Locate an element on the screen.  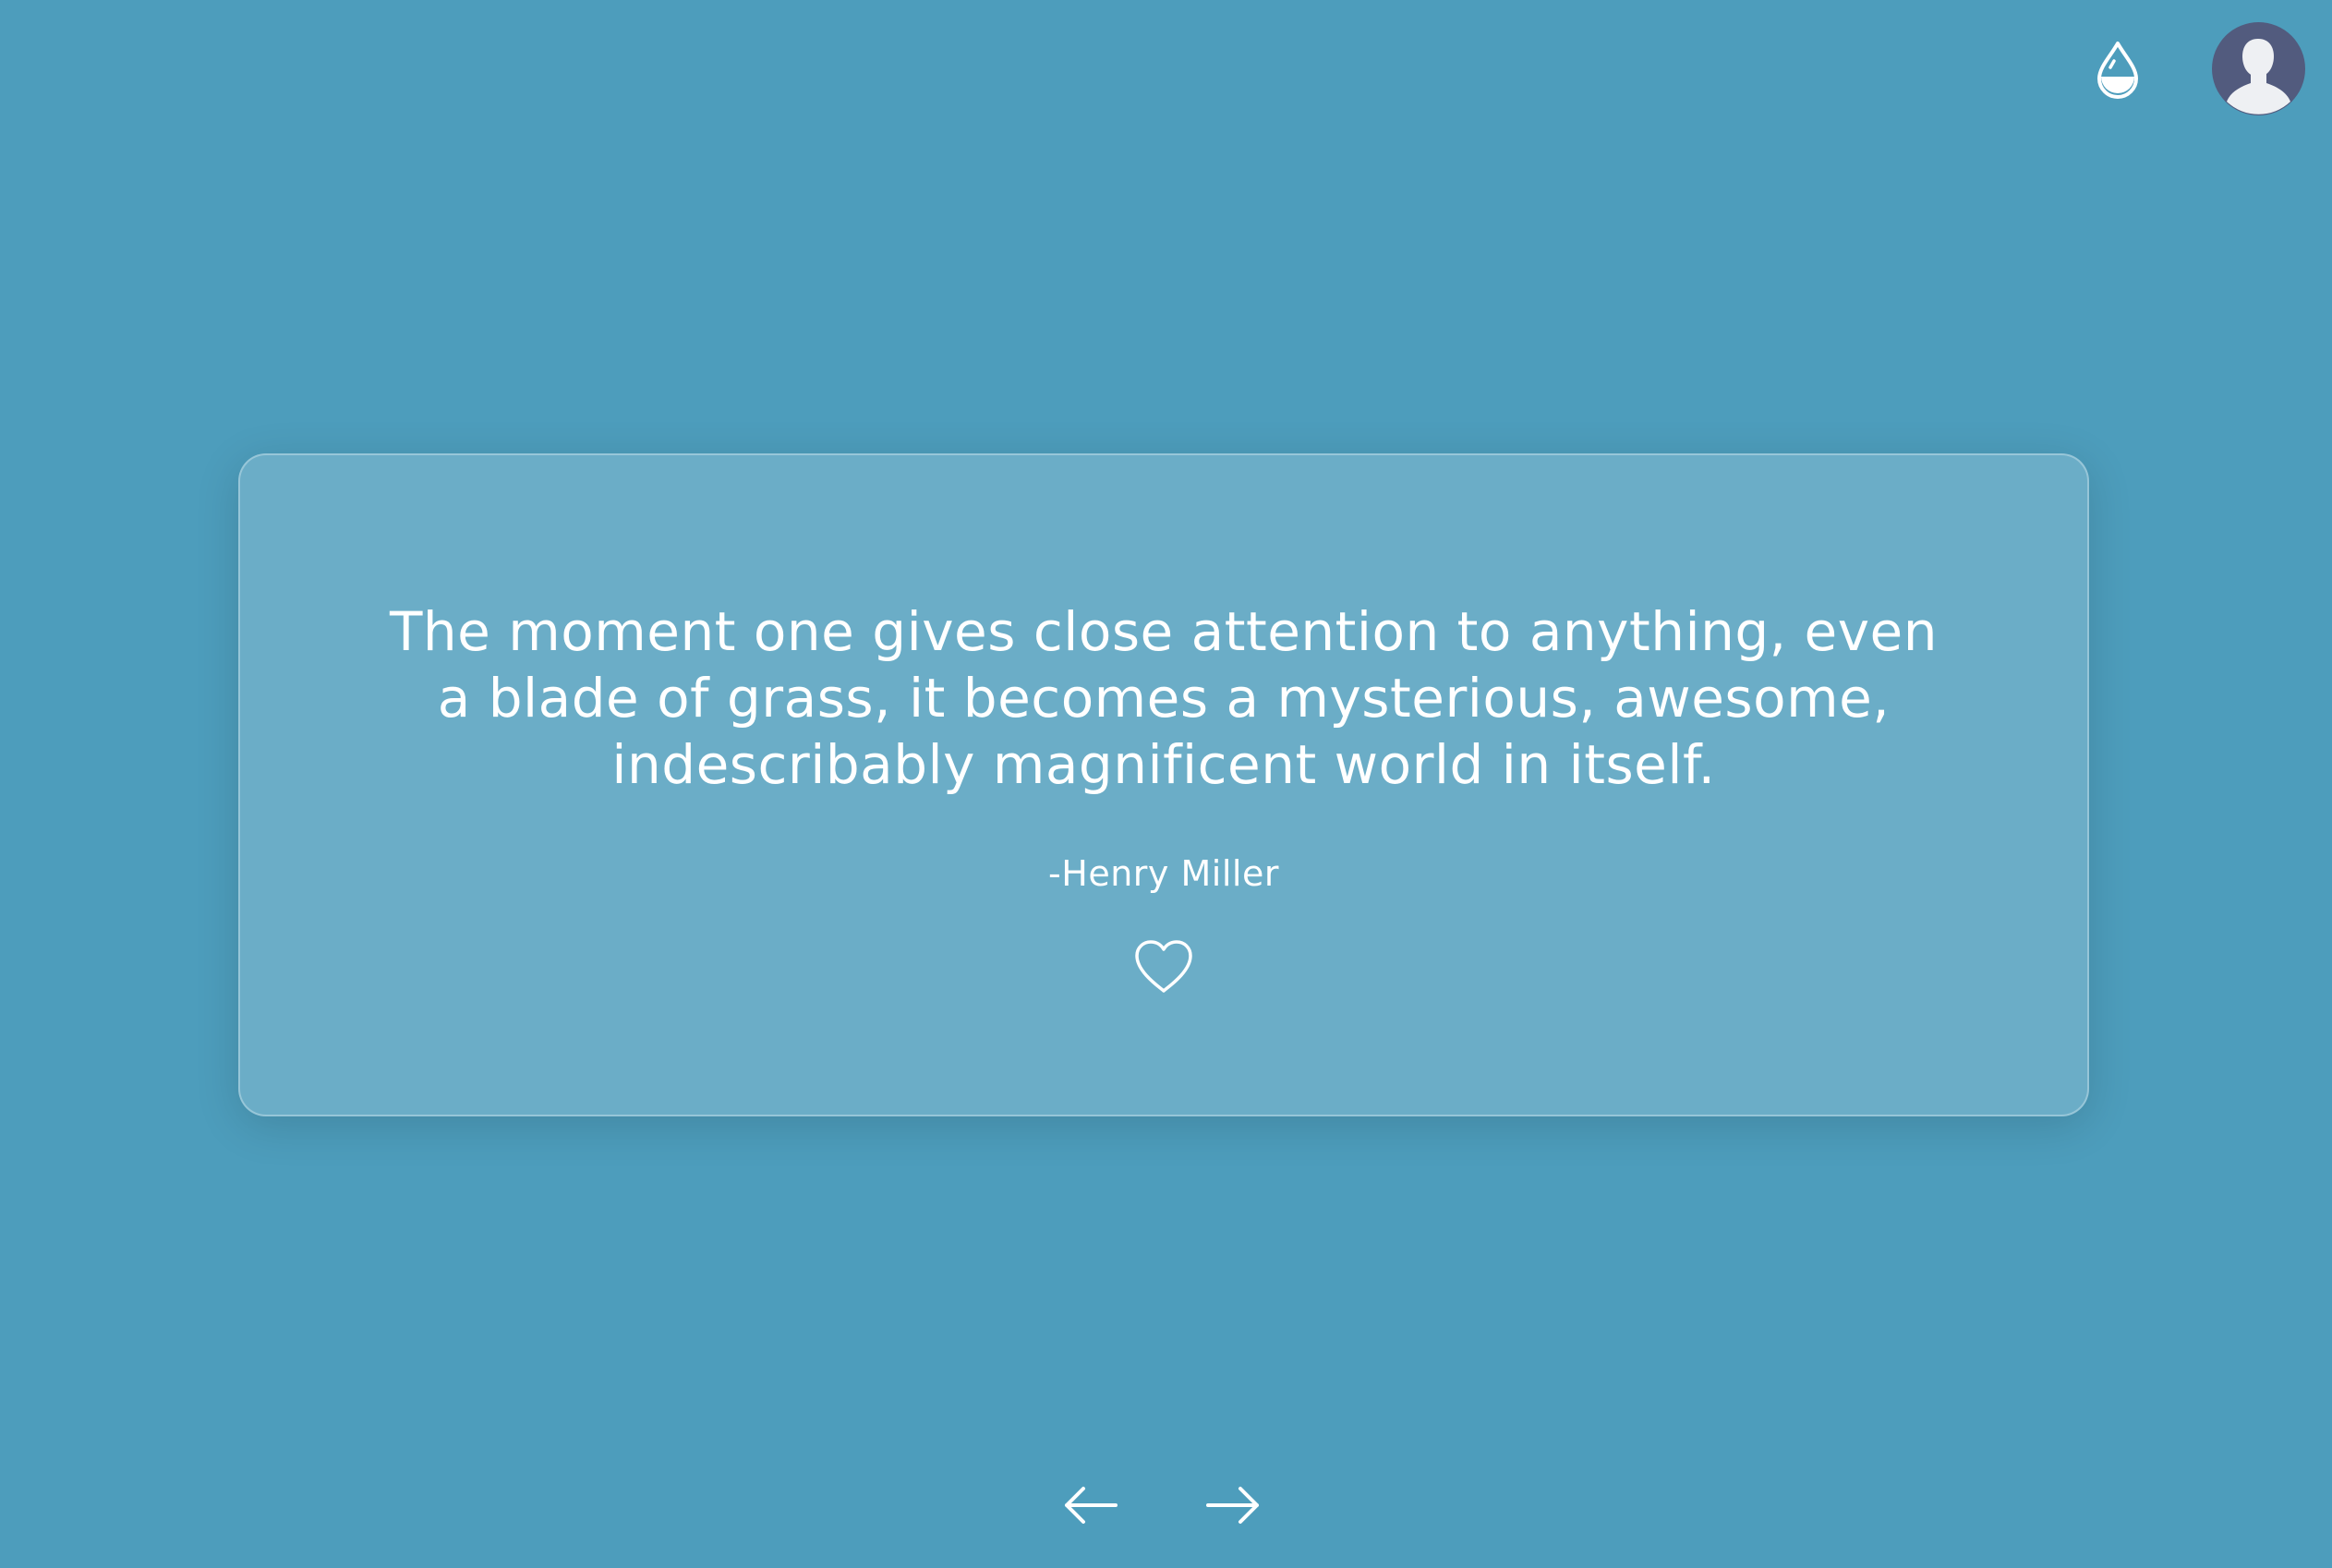
quote-author: -Henry Miller is located at coordinates (1163, 873).